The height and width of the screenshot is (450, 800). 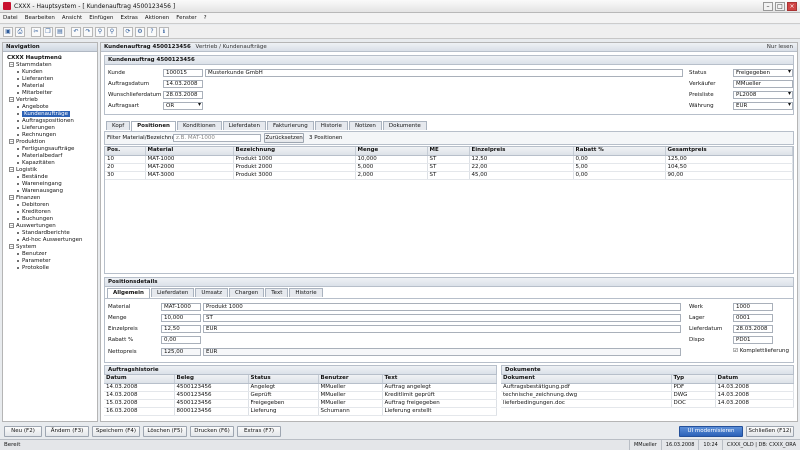 I want to click on nav-item: Rechnungen, so click(x=53, y=135).